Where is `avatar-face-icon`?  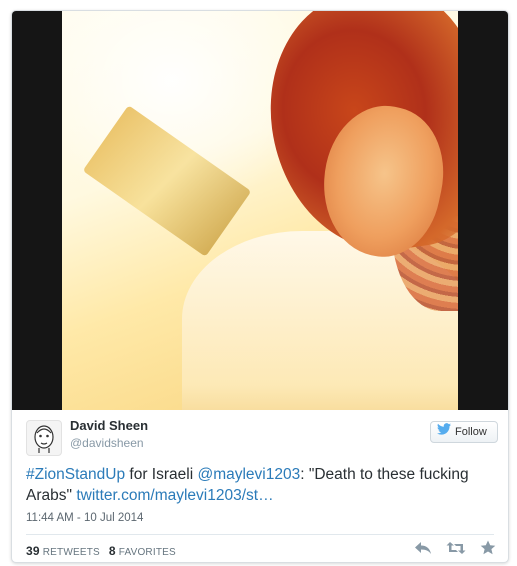 avatar-face-icon is located at coordinates (44, 439).